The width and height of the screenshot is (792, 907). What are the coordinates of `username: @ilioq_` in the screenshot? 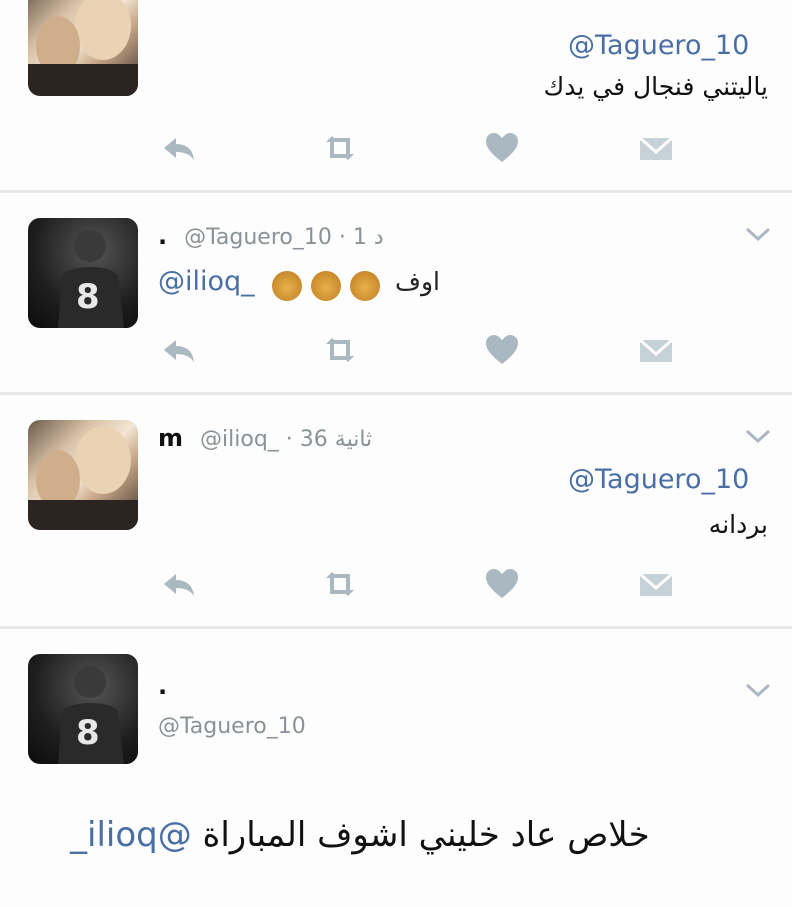 It's located at (239, 439).